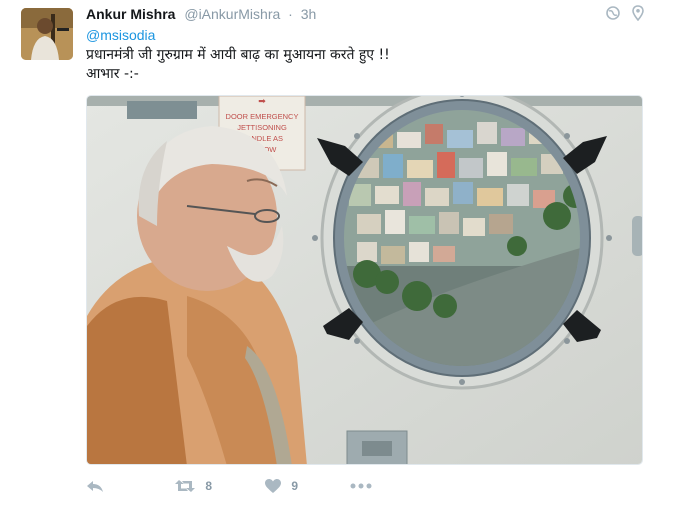  What do you see at coordinates (112, 74) in the screenshot?
I see `tweet-line-2: आभार -:-` at bounding box center [112, 74].